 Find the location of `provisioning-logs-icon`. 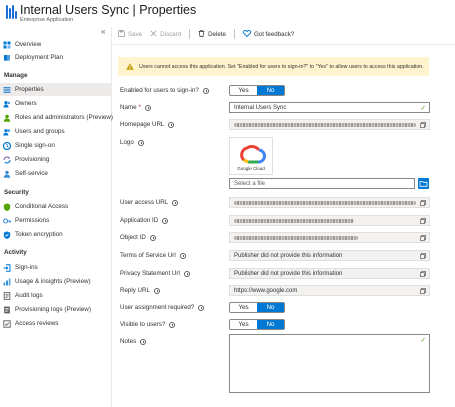

provisioning-logs-icon is located at coordinates (7, 310).